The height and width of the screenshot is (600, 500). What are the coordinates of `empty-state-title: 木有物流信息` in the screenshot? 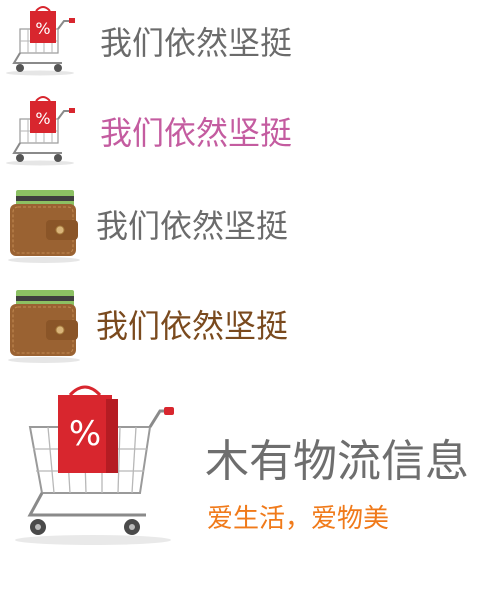 It's located at (337, 461).